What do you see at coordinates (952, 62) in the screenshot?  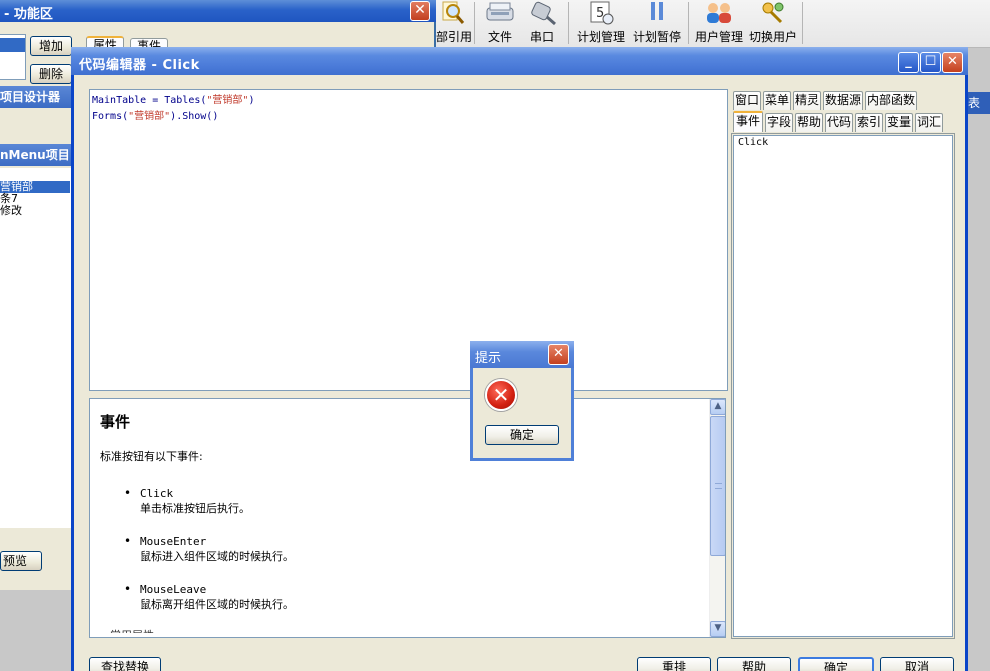 I see `close-button: ✕` at bounding box center [952, 62].